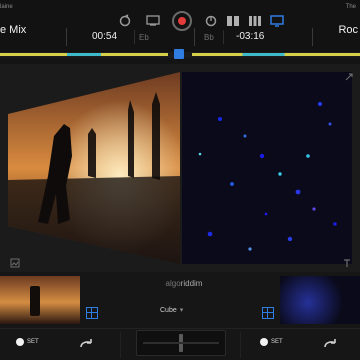 The height and width of the screenshot is (360, 360). I want to click on waveform-left, so click(84, 54).